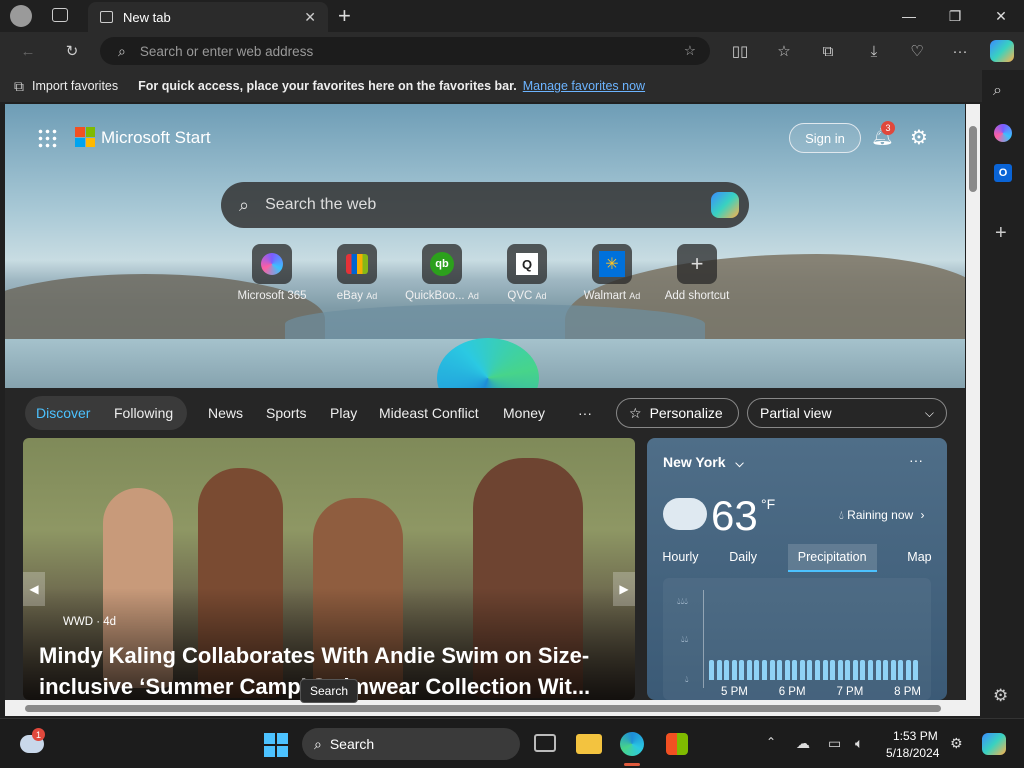  What do you see at coordinates (63, 413) in the screenshot?
I see `tab-discover: Discover` at bounding box center [63, 413].